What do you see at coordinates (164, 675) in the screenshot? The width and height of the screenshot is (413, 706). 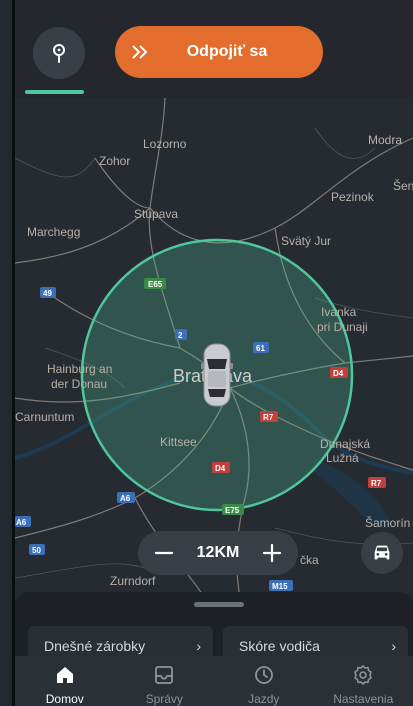 I see `inbox-icon` at bounding box center [164, 675].